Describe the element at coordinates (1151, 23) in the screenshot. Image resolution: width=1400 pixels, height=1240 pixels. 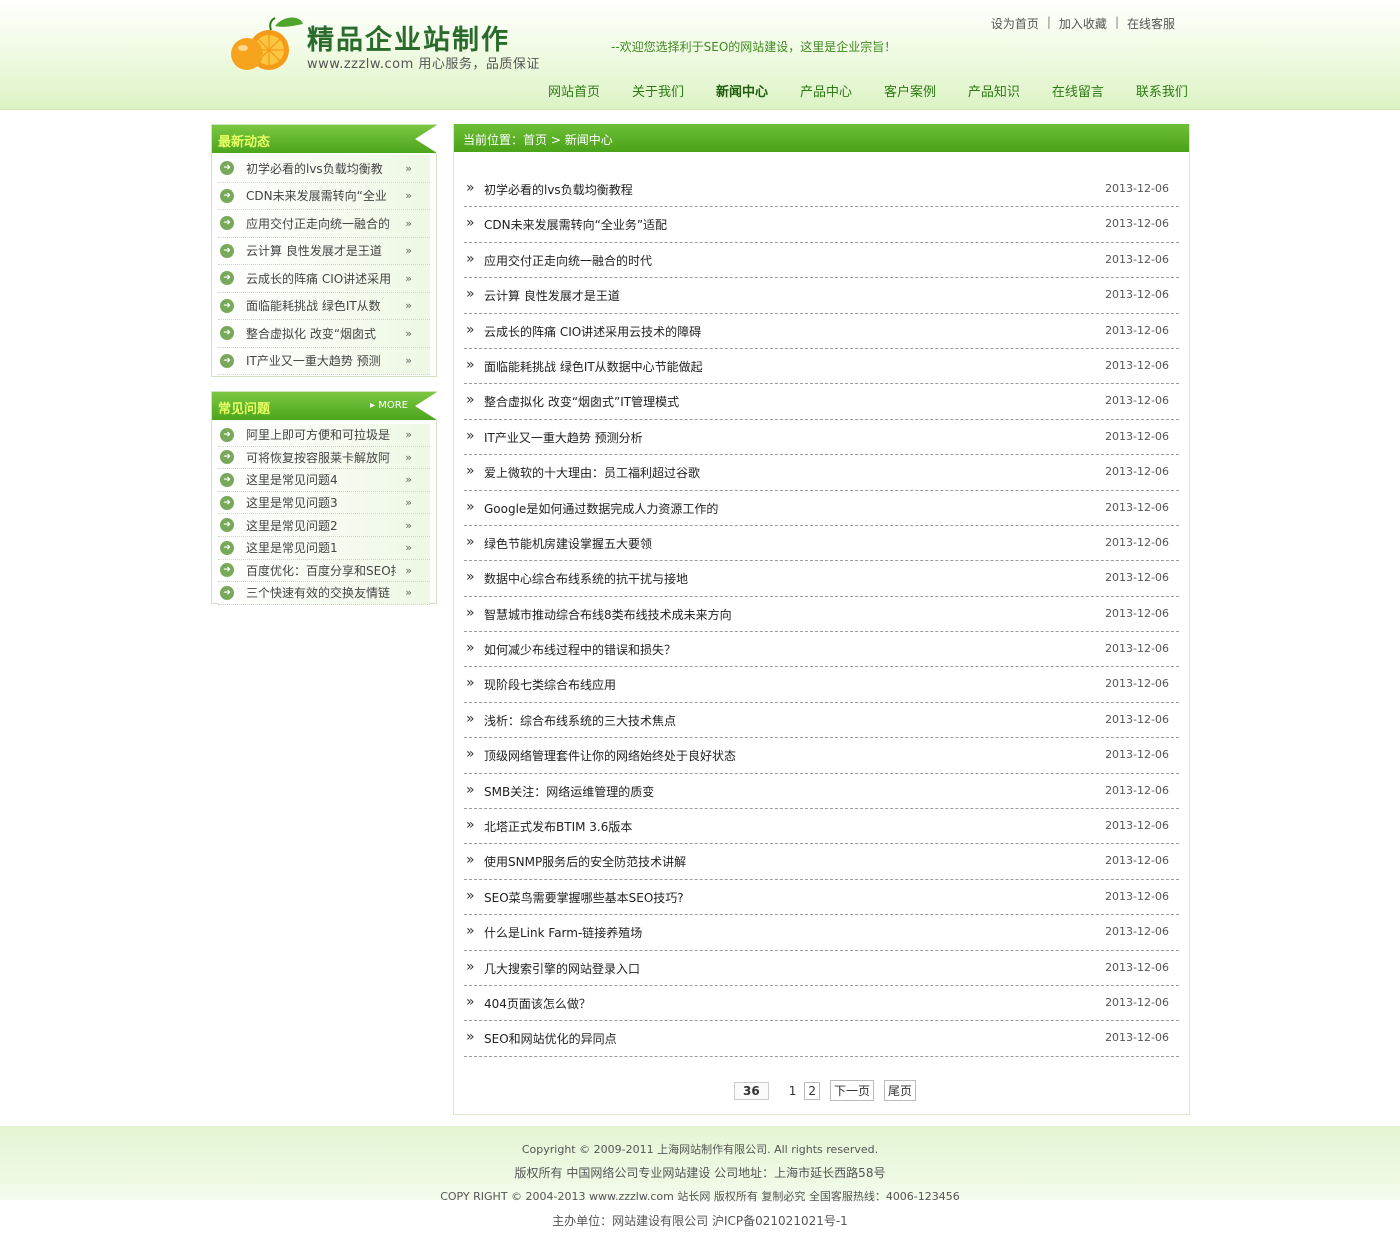
I see `online-service-link: 在线客服` at that location.